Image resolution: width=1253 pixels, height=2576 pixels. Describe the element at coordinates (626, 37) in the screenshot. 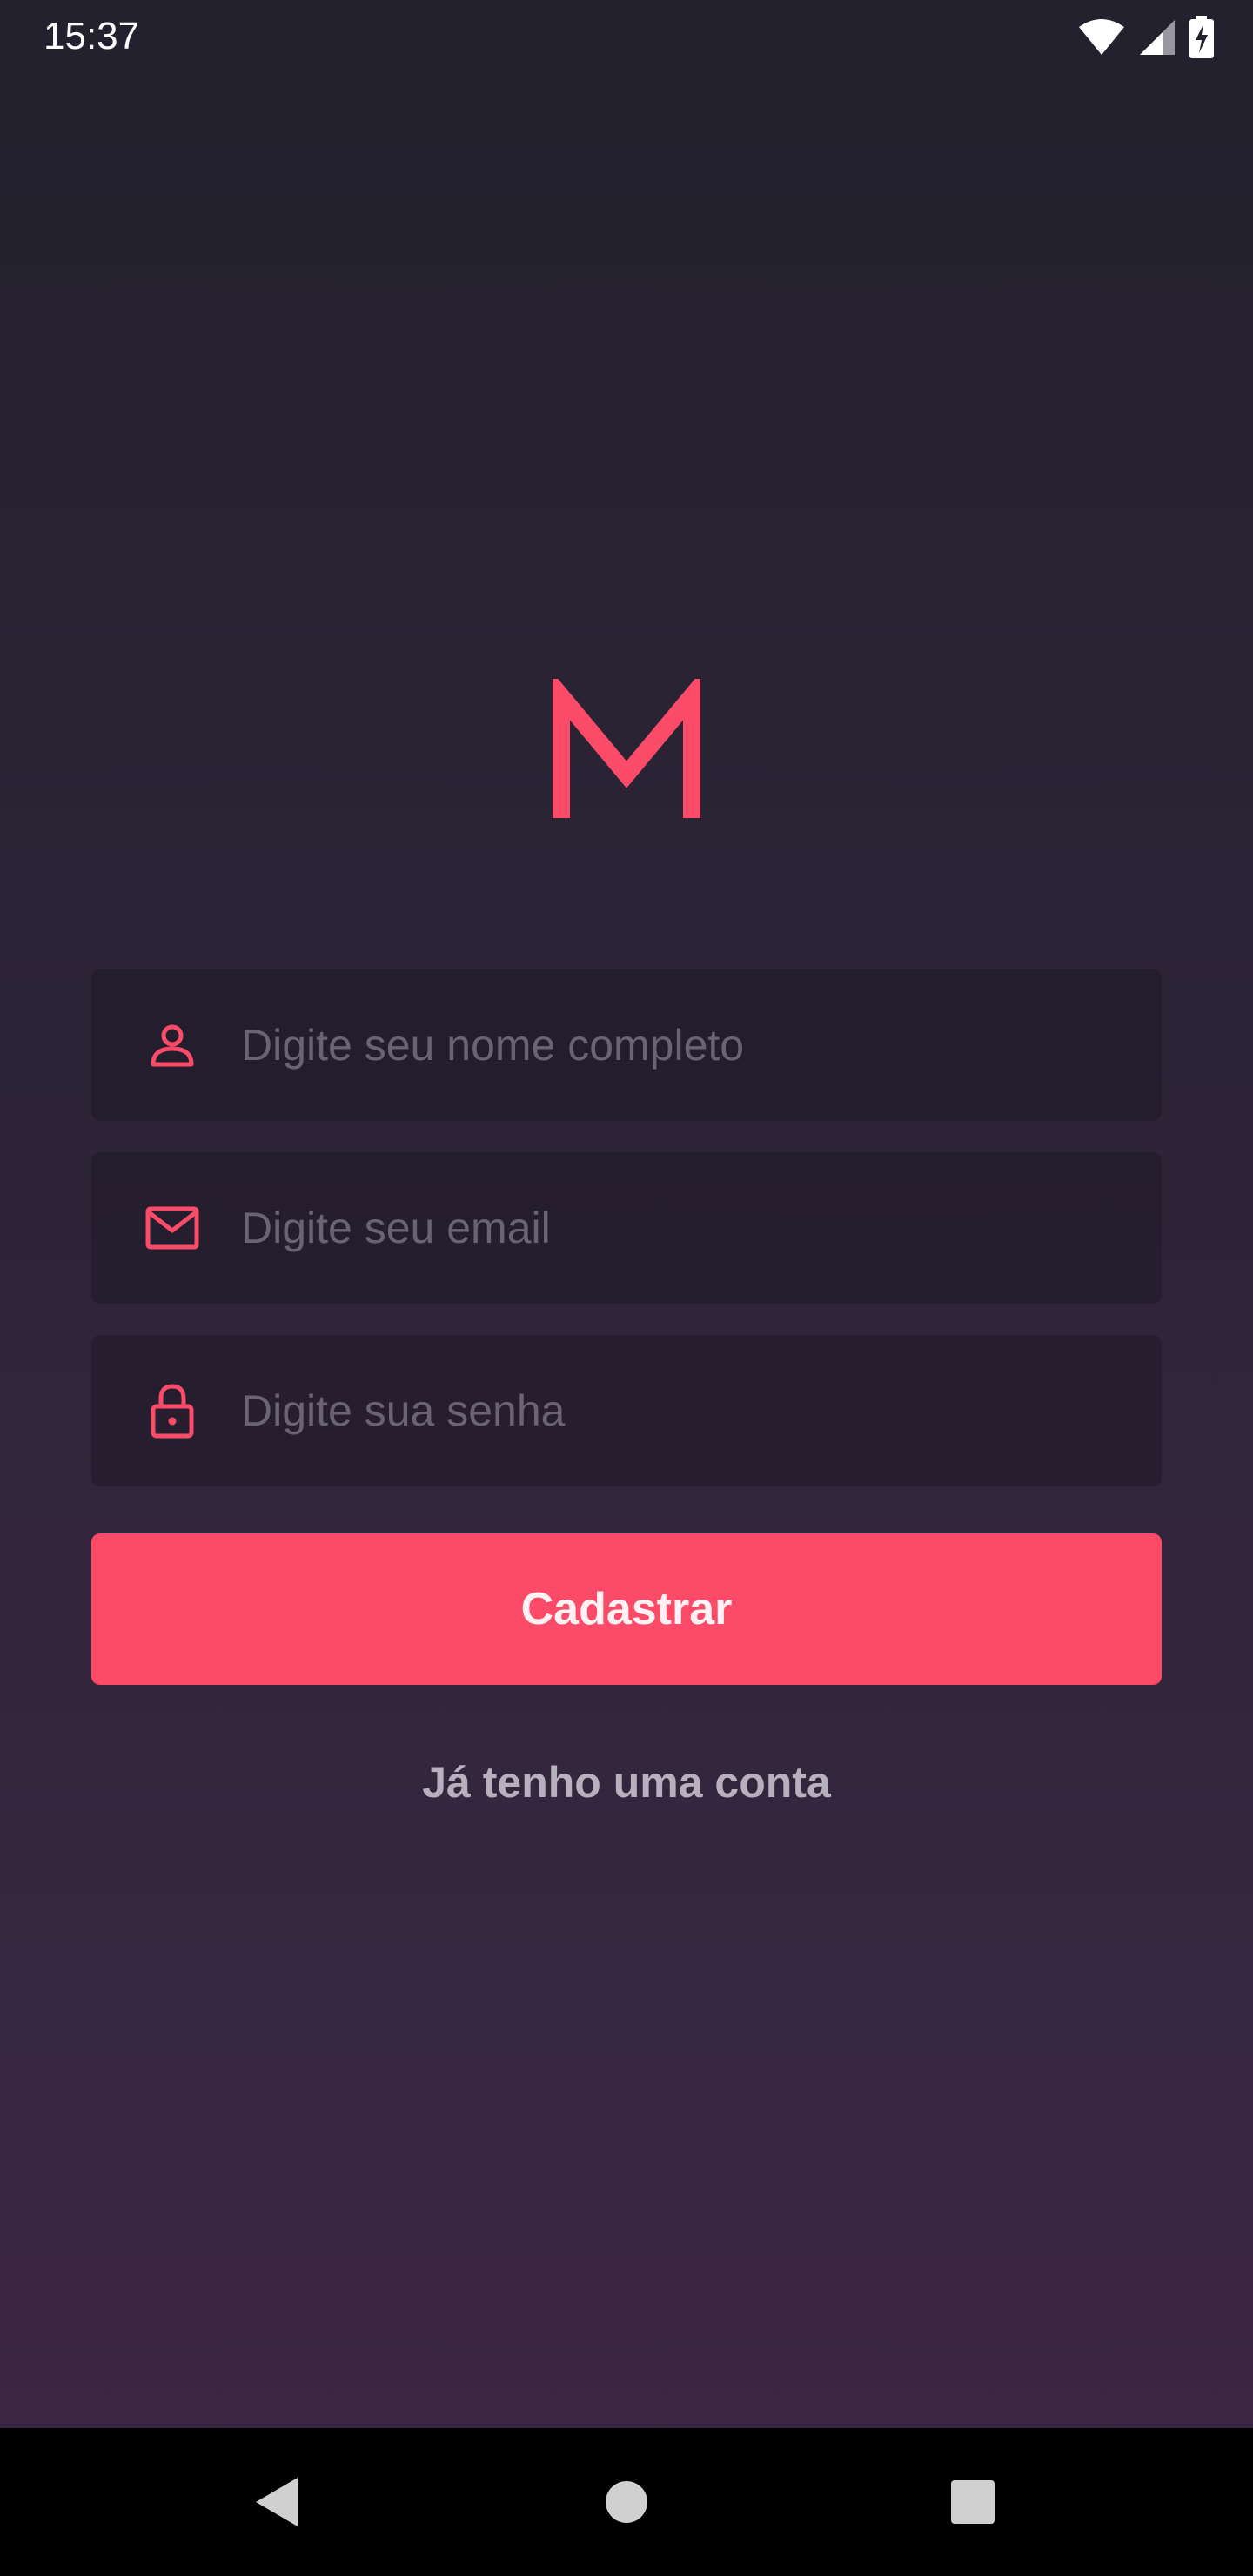

I see `status-bar: 15:37` at that location.